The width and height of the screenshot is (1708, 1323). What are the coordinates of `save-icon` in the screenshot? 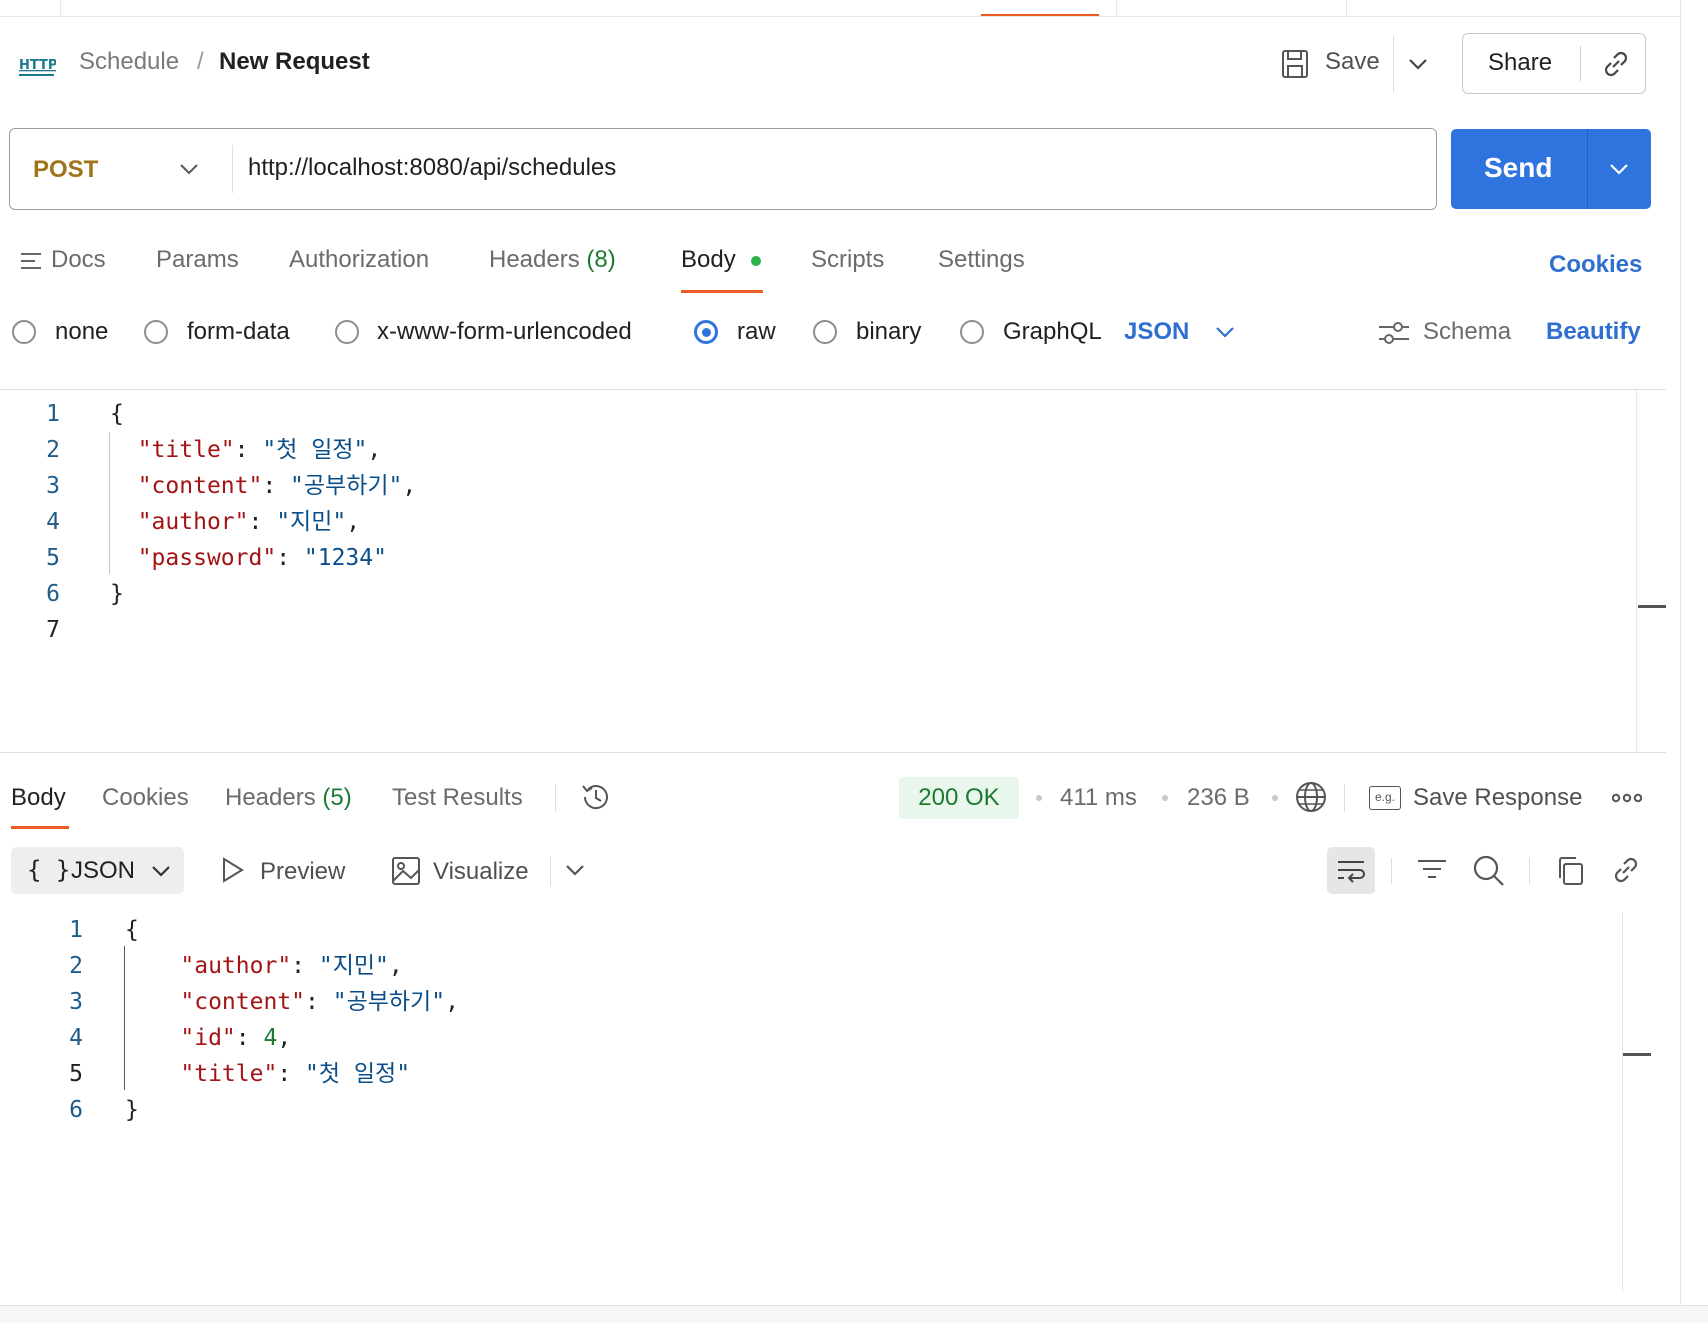 It's located at (1295, 64).